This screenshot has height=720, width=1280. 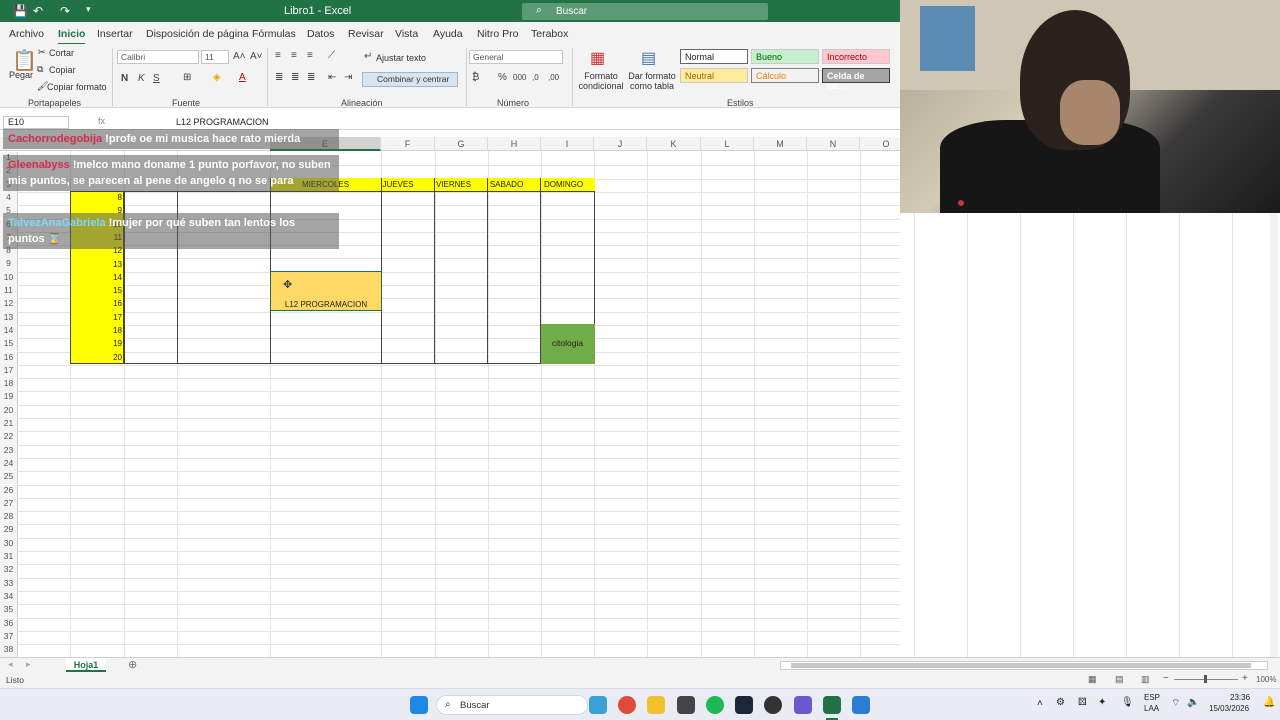 I want to click on row-header: 38, so click(x=9, y=650).